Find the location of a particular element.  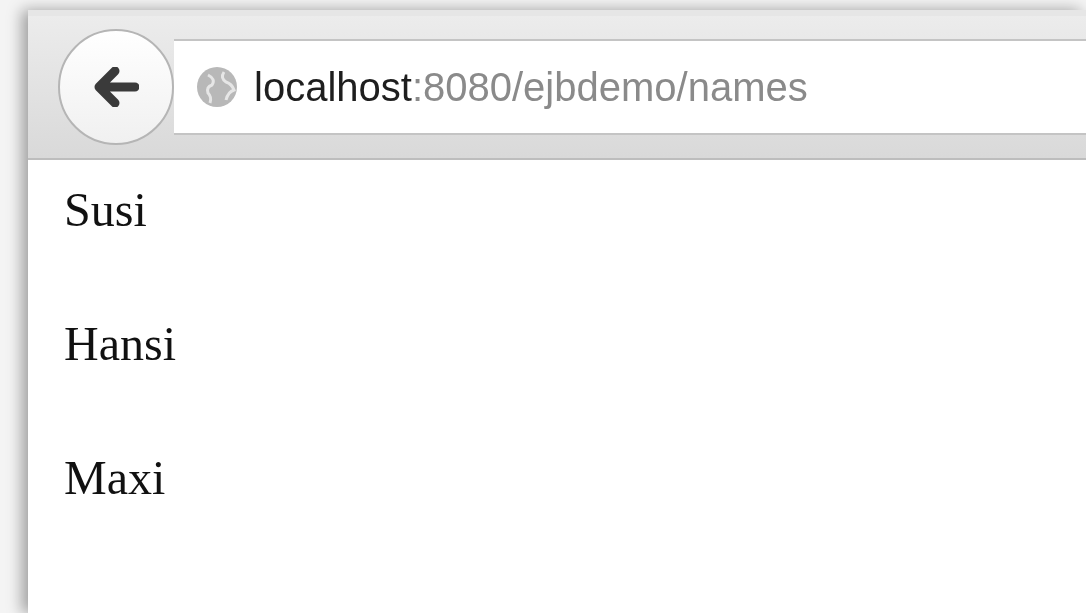

name-text: Hansi is located at coordinates (120, 344).